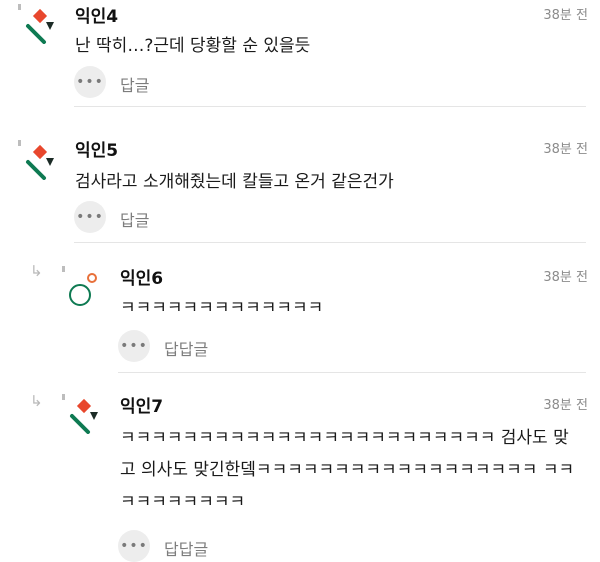  I want to click on comment-author: 익인6, so click(141, 276).